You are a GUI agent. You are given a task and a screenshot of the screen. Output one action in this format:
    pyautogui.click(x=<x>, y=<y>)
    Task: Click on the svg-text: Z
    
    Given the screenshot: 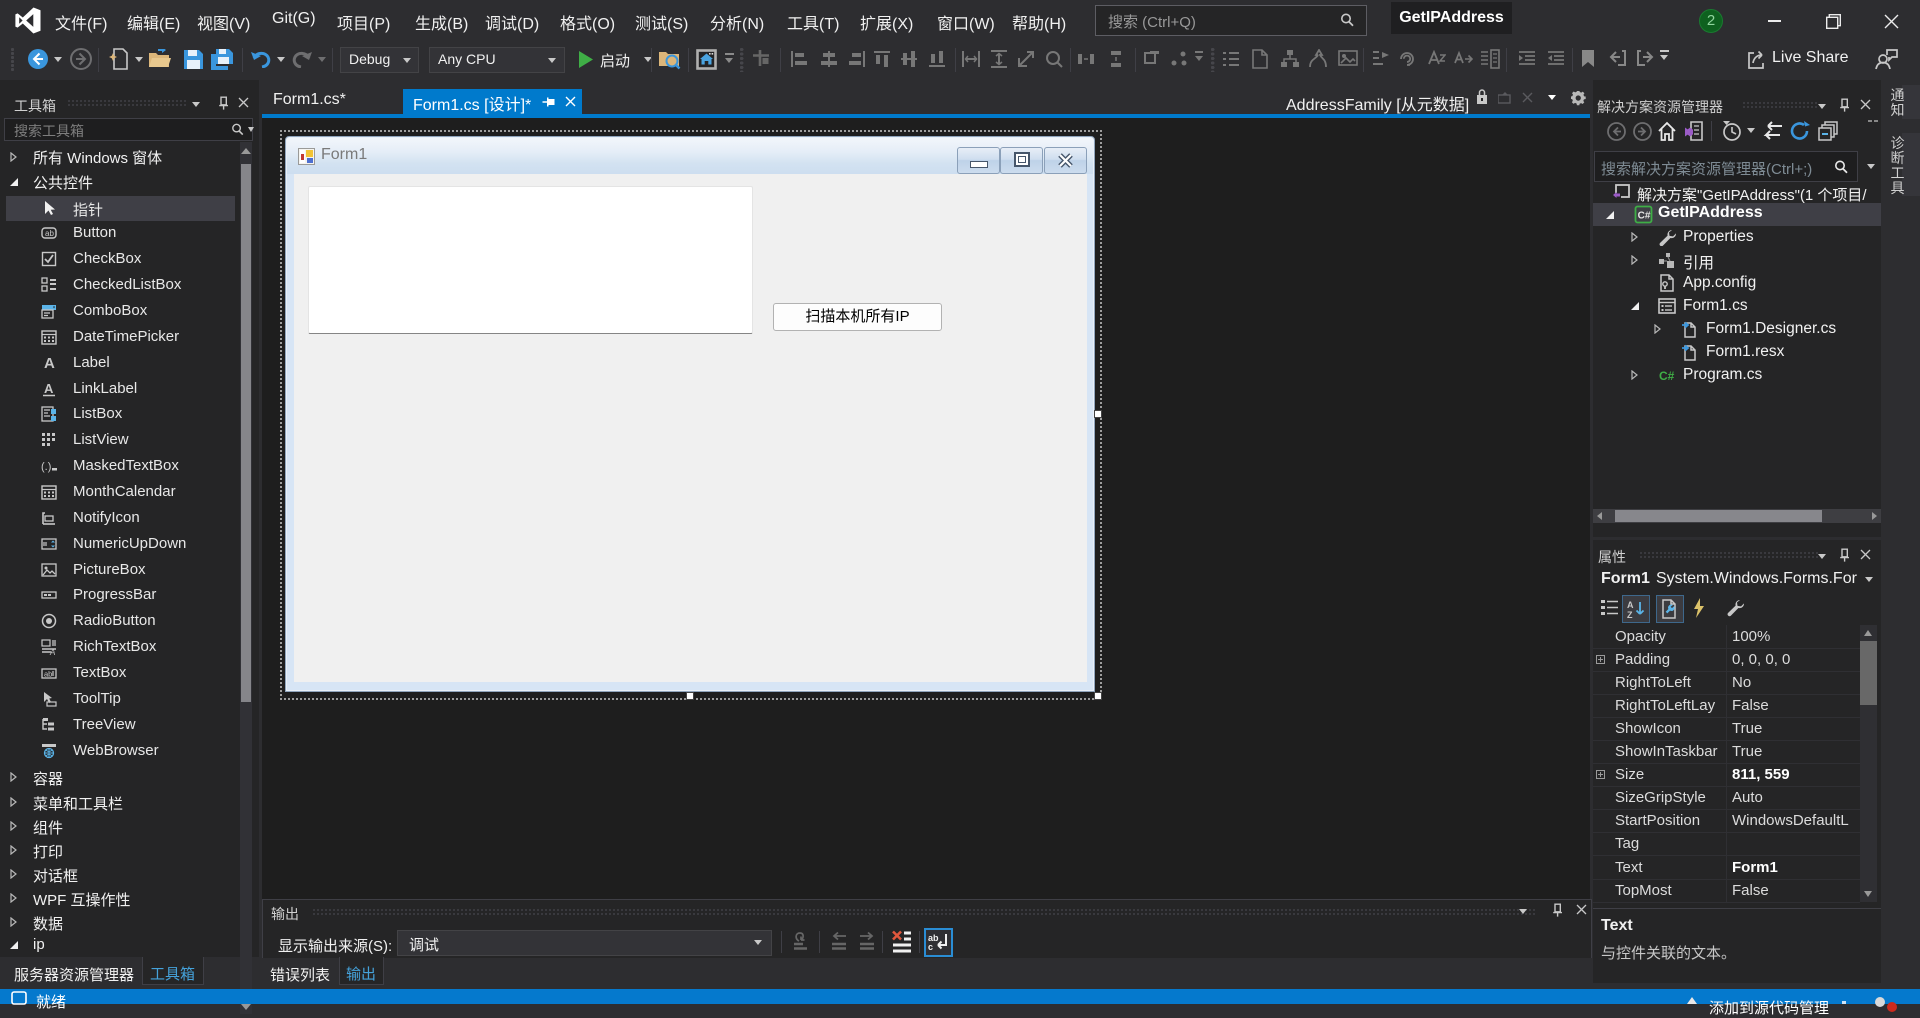 What is the action you would take?
    pyautogui.click(x=1630, y=614)
    